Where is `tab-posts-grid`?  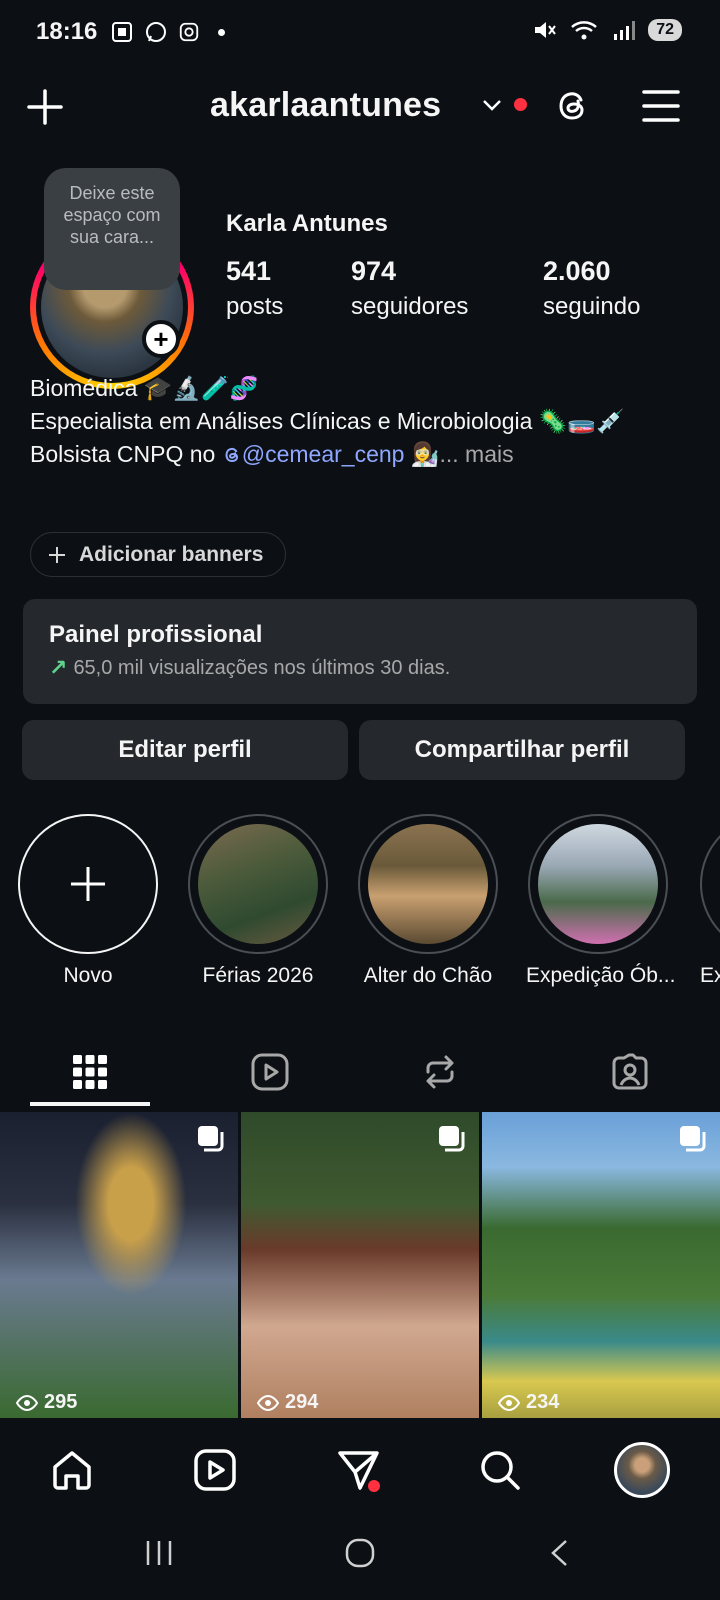
tab-posts-grid is located at coordinates (90, 1072).